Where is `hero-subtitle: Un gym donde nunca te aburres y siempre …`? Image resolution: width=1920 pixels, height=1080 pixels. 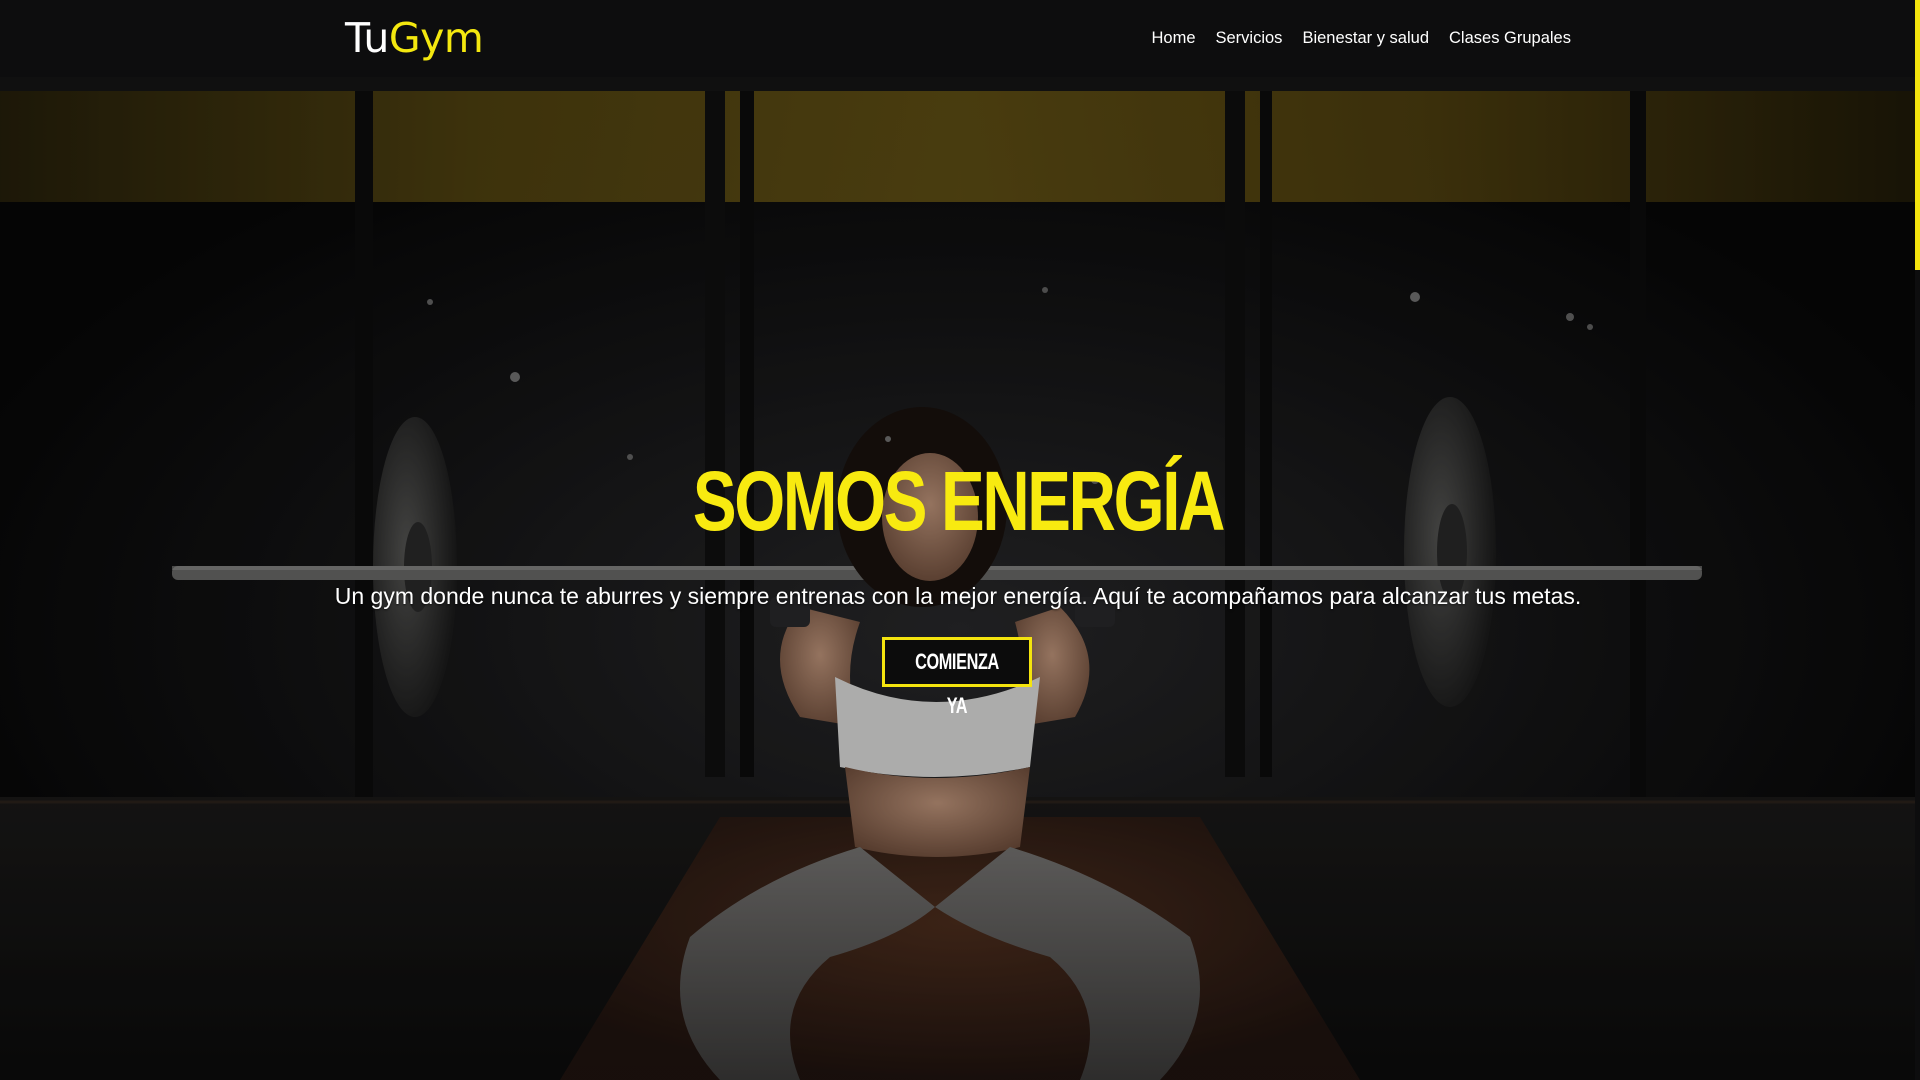
hero-subtitle: Un gym donde nunca te aburres y siempre … is located at coordinates (958, 596).